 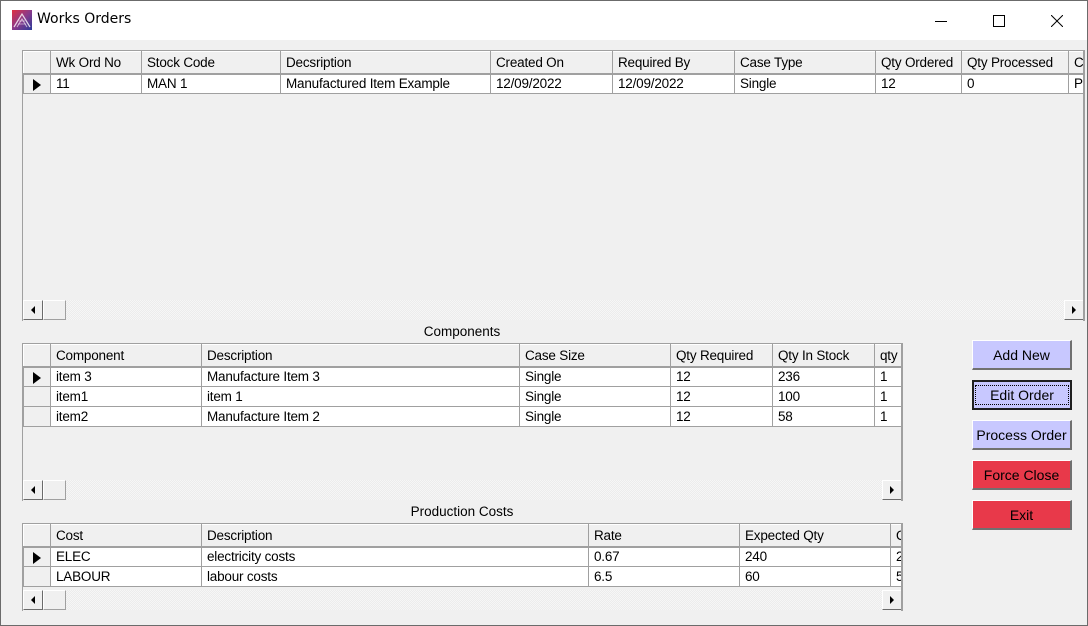 What do you see at coordinates (126, 556) in the screenshot?
I see `cell: ELEC` at bounding box center [126, 556].